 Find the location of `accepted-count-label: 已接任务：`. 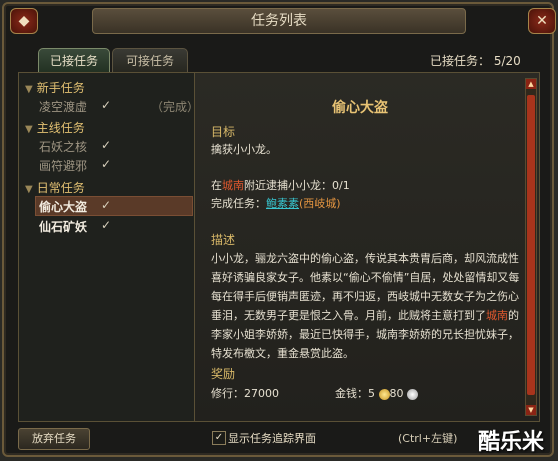

accepted-count-label: 已接任务： is located at coordinates (460, 61).